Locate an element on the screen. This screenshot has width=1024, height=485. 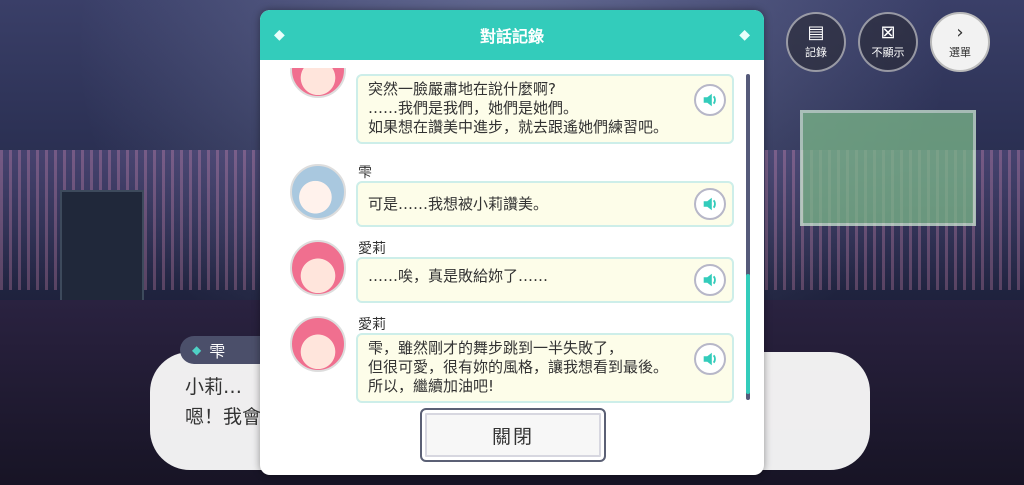
speaker-name: 雫 is located at coordinates (365, 173).